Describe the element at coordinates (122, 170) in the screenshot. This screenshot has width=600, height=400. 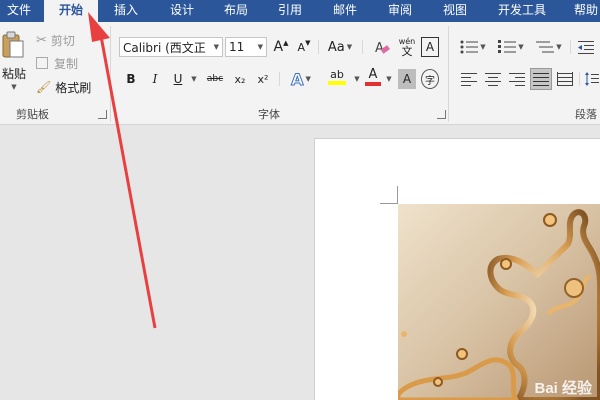
I see `annotation-arrow-icon` at that location.